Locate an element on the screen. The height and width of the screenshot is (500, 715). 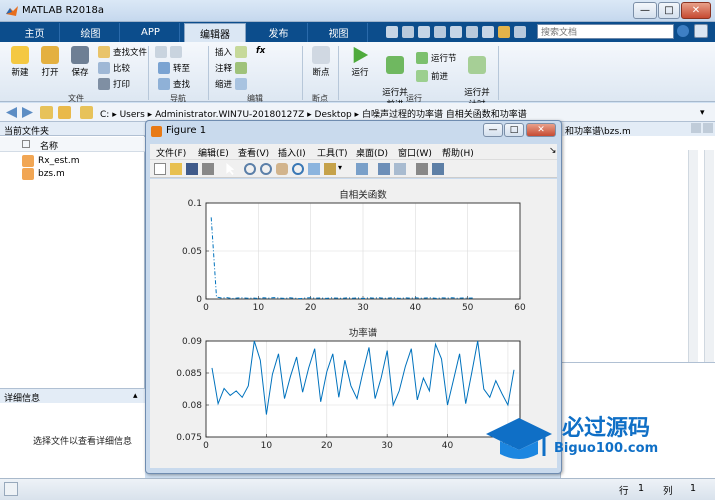
back-forward-buttons is located at coordinates (168, 52).